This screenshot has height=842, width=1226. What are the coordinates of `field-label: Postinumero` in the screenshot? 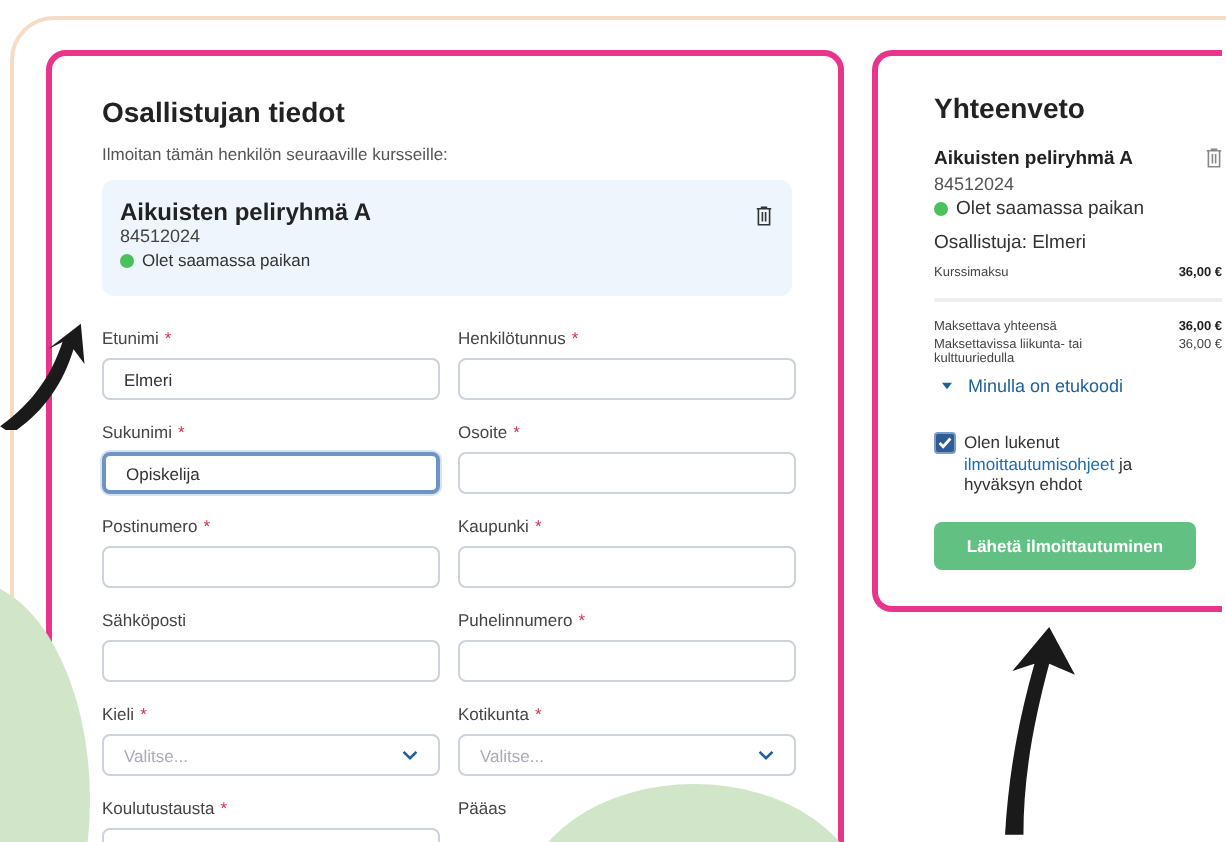 It's located at (150, 526).